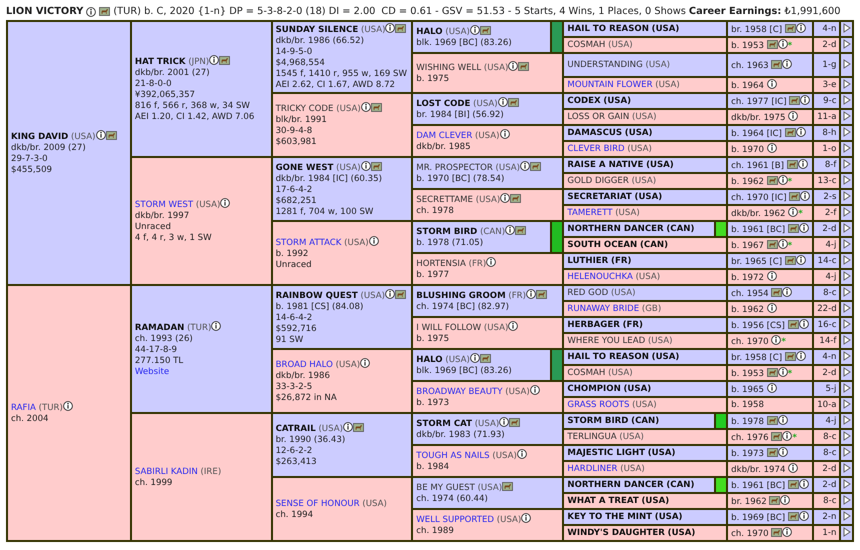 This screenshot has height=550, width=860. I want to click on website-link: Website, so click(201, 372).